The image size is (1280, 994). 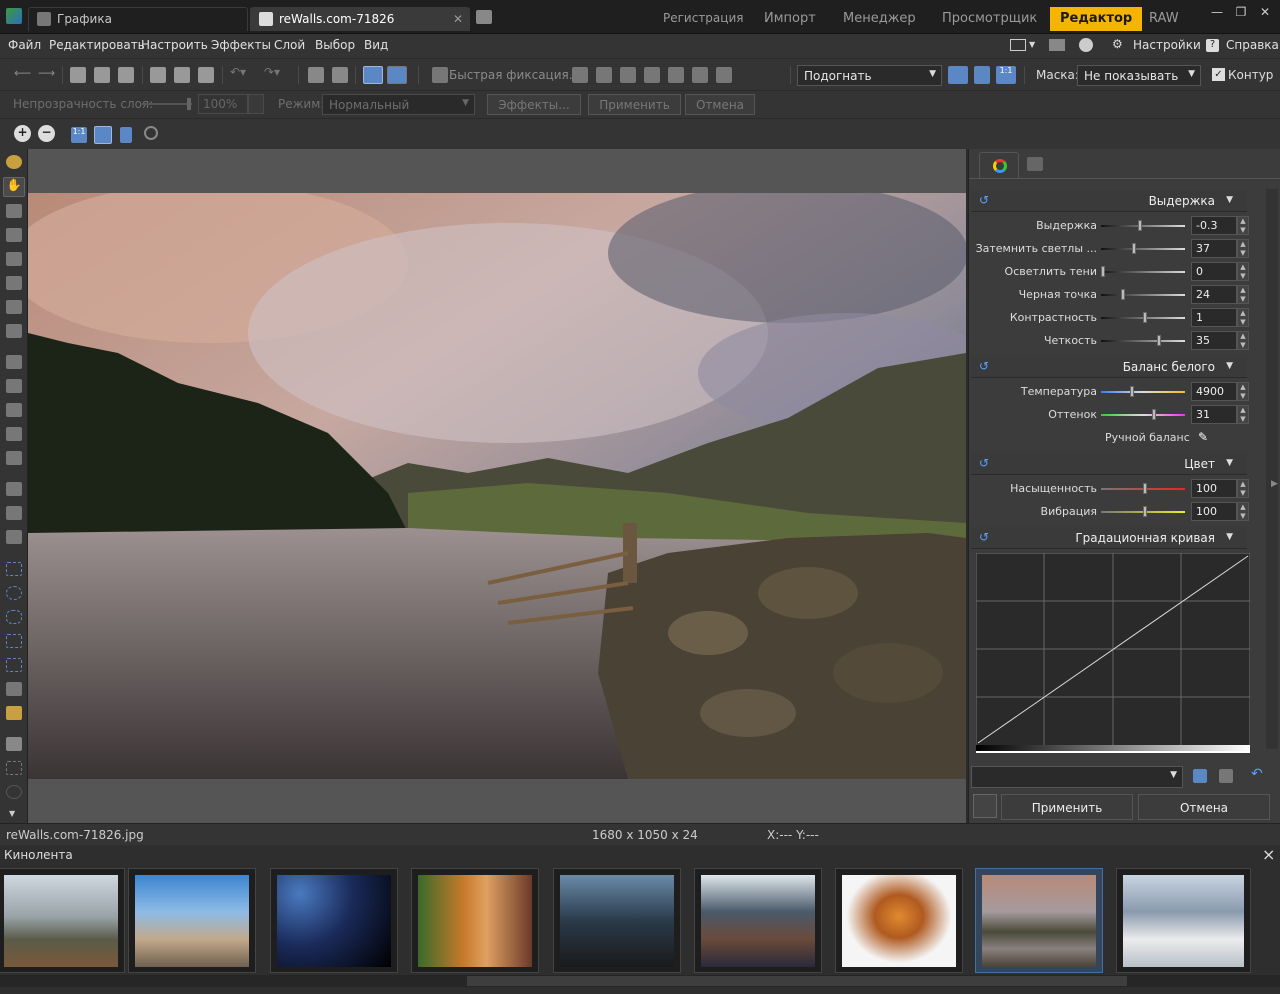 I want to click on view-split-icon, so click(x=397, y=75).